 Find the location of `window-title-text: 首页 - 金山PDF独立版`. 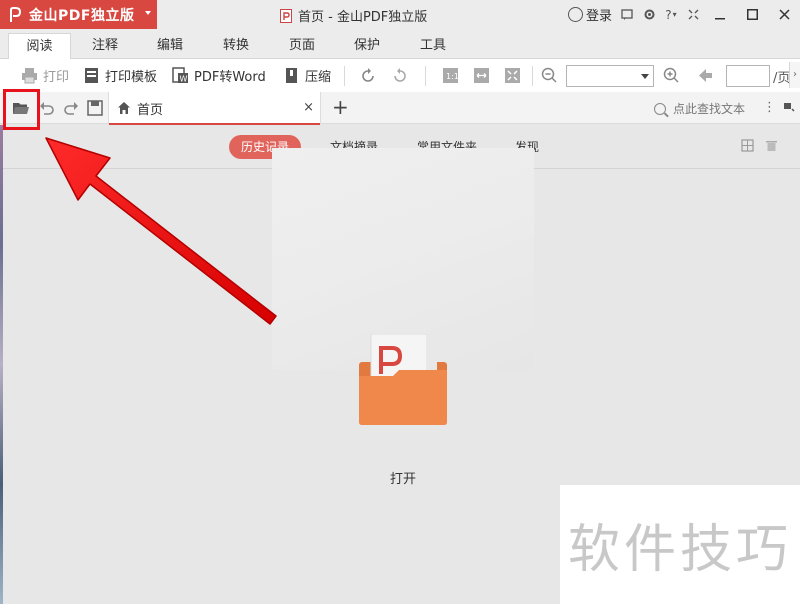

window-title-text: 首页 - 金山PDF独立版 is located at coordinates (363, 17).